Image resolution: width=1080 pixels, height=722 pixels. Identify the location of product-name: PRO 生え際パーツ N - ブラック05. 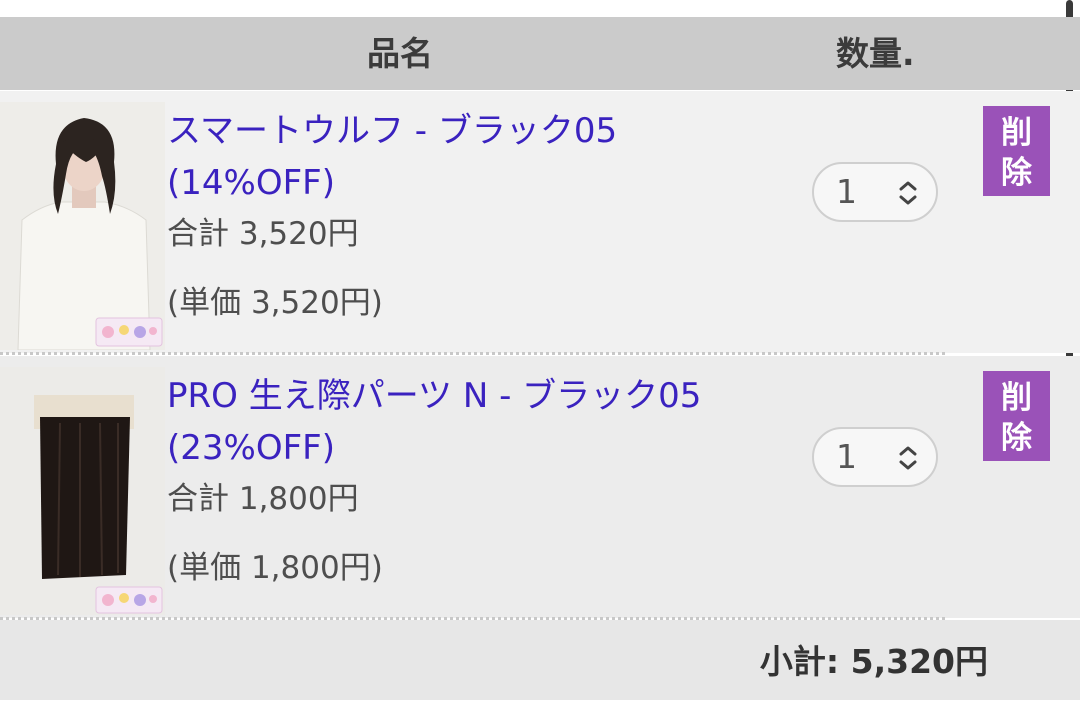
(487, 396).